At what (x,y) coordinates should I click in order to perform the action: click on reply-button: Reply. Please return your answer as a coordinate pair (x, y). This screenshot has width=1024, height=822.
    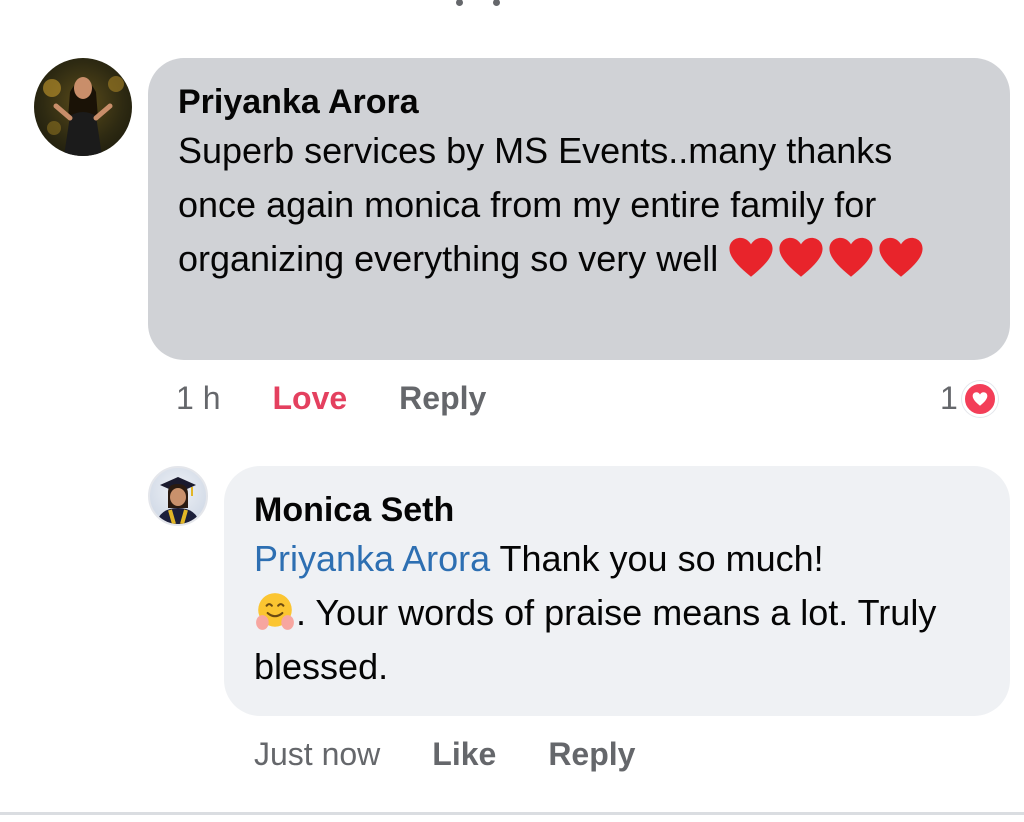
    Looking at the image, I should click on (442, 398).